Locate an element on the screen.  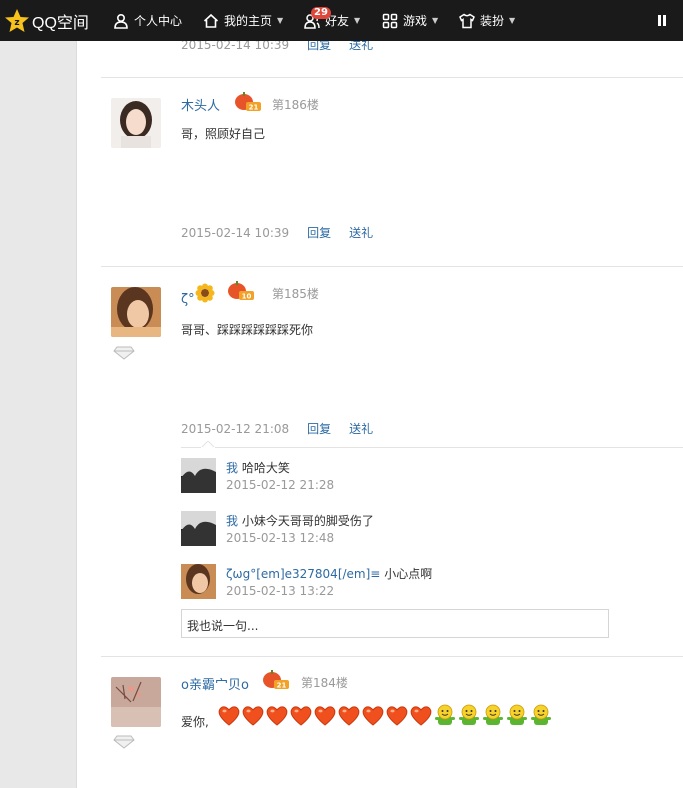
reply-time: 2015-02-13 13:22 is located at coordinates (280, 591).